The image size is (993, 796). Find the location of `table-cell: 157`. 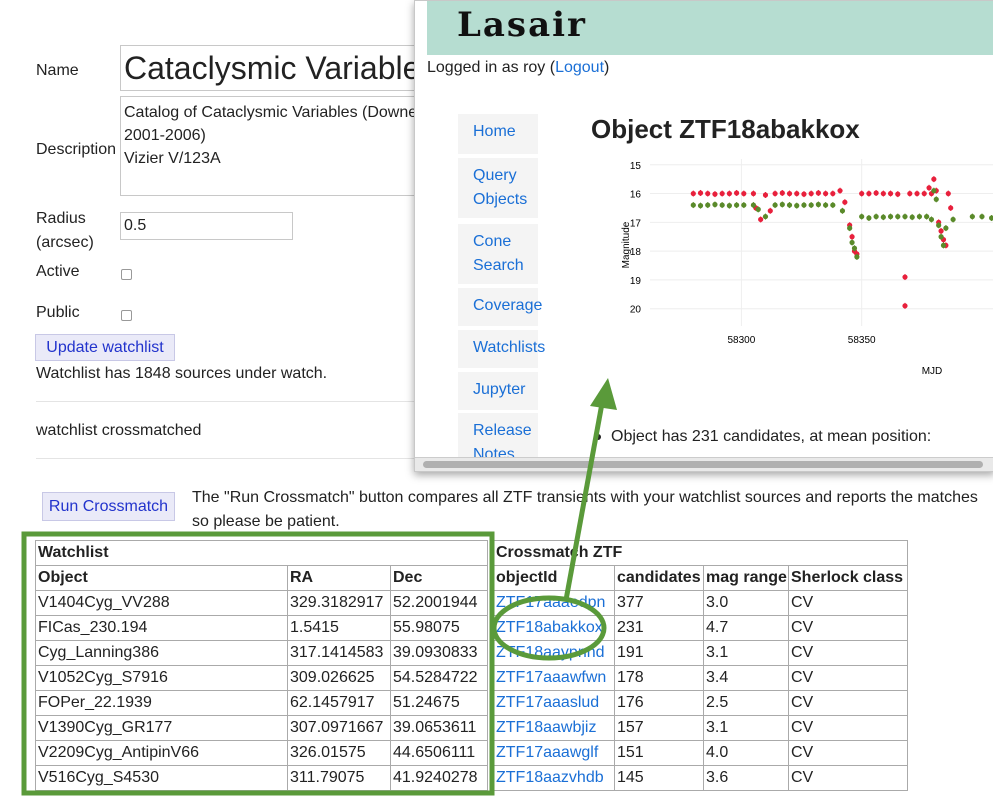

table-cell: 157 is located at coordinates (659, 728).